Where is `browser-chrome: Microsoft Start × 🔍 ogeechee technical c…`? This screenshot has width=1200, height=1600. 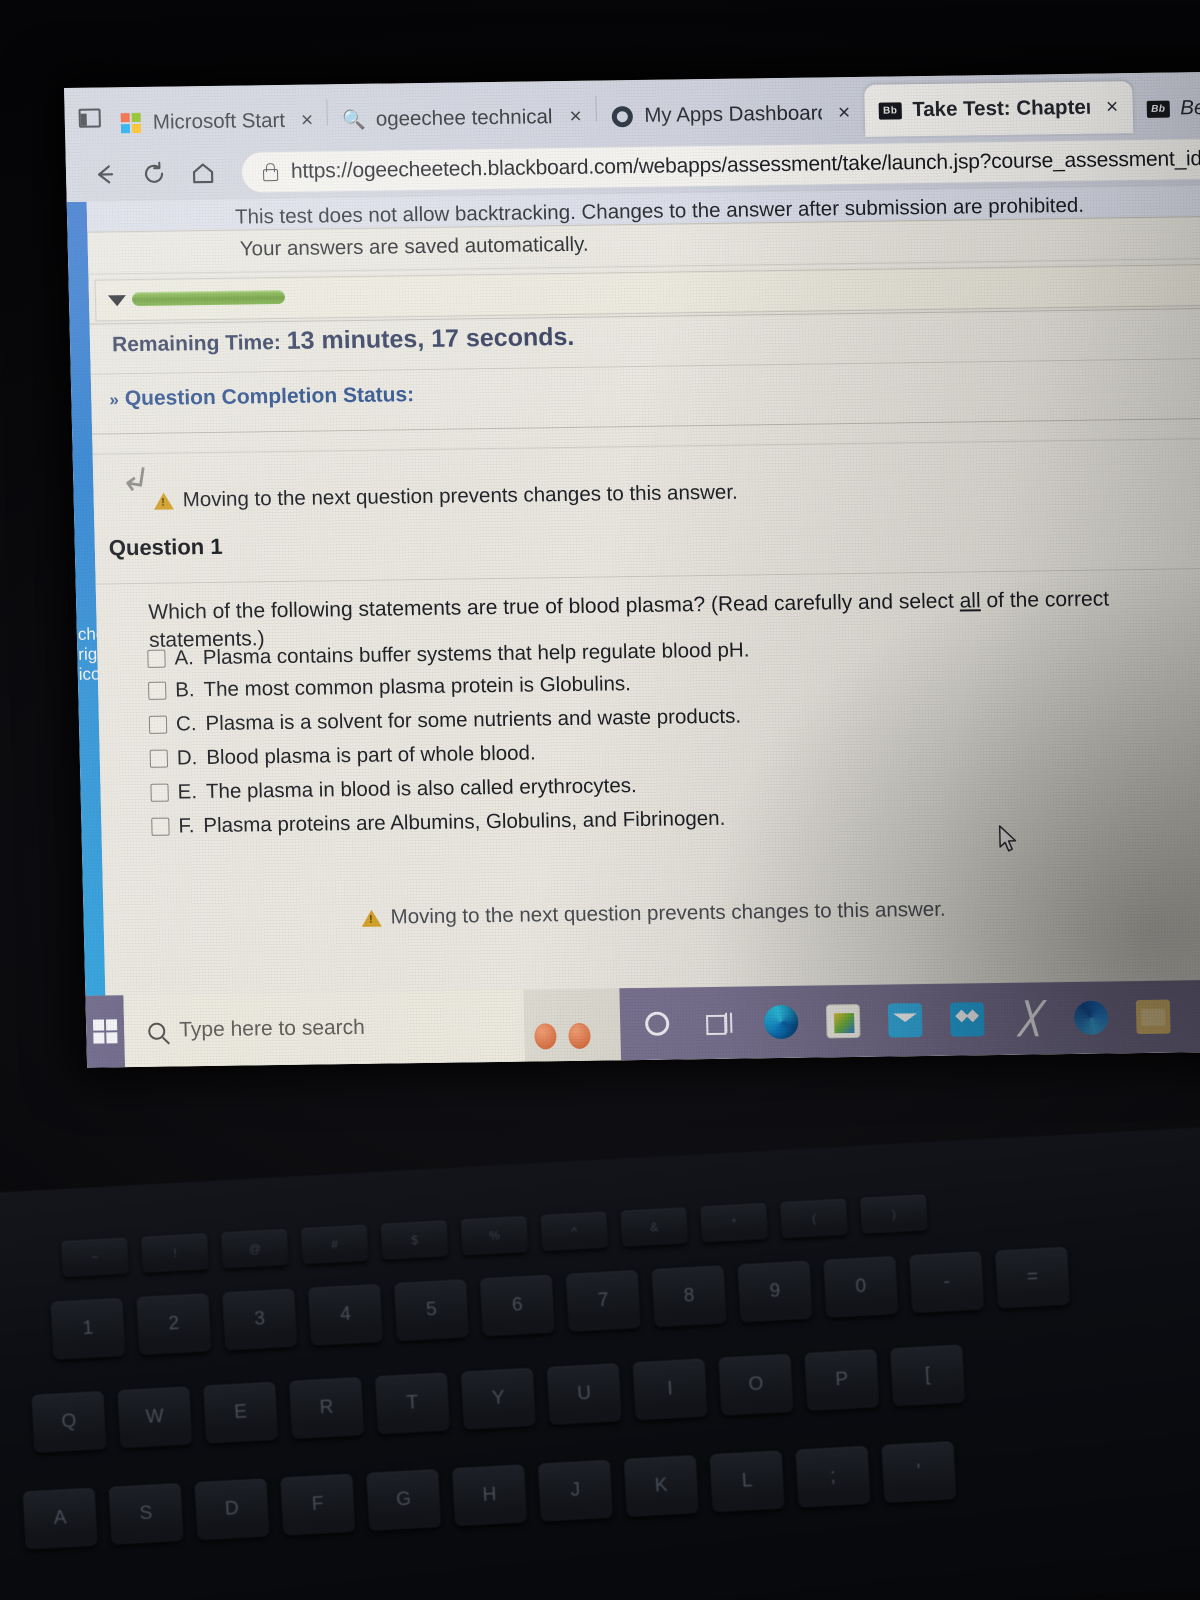 browser-chrome: Microsoft Start × 🔍 ogeechee technical c… is located at coordinates (632, 136).